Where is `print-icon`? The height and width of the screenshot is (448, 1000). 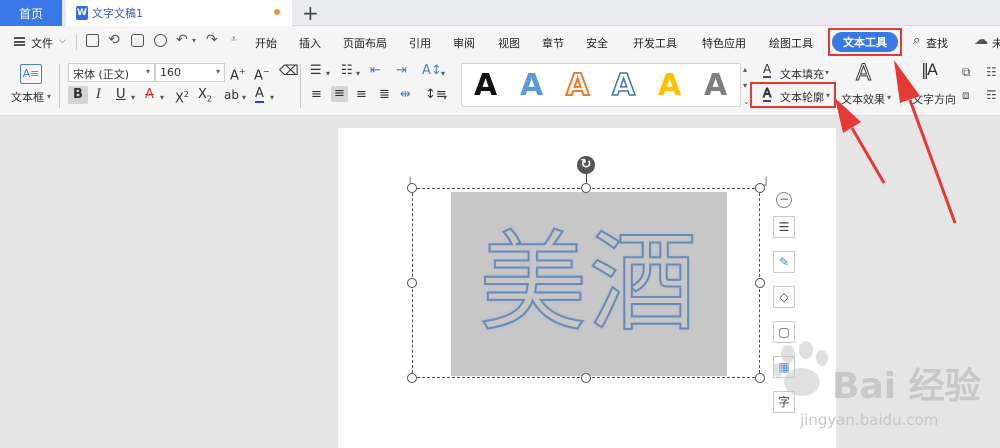
print-icon is located at coordinates (137, 40).